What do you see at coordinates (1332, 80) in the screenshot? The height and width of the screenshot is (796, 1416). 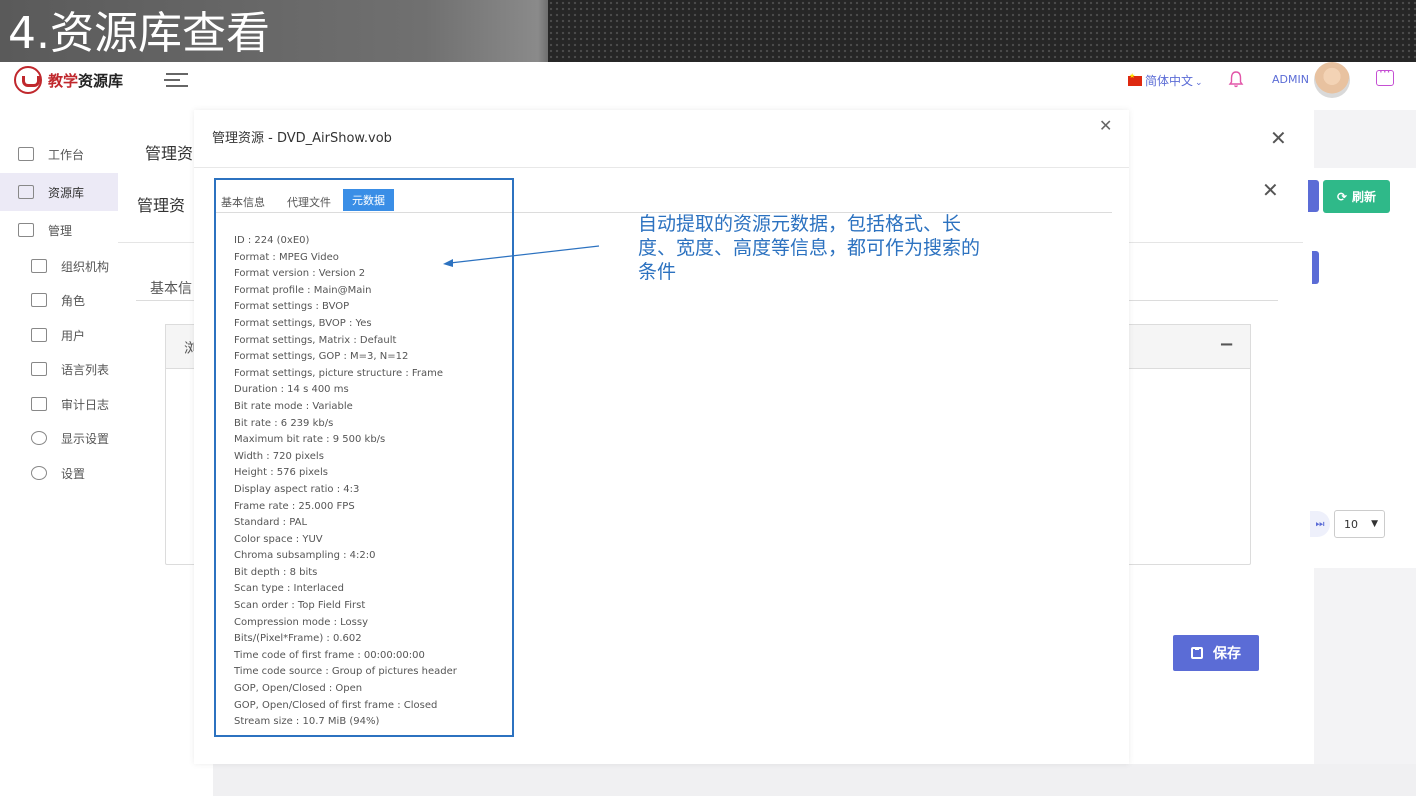 I see `avatar` at bounding box center [1332, 80].